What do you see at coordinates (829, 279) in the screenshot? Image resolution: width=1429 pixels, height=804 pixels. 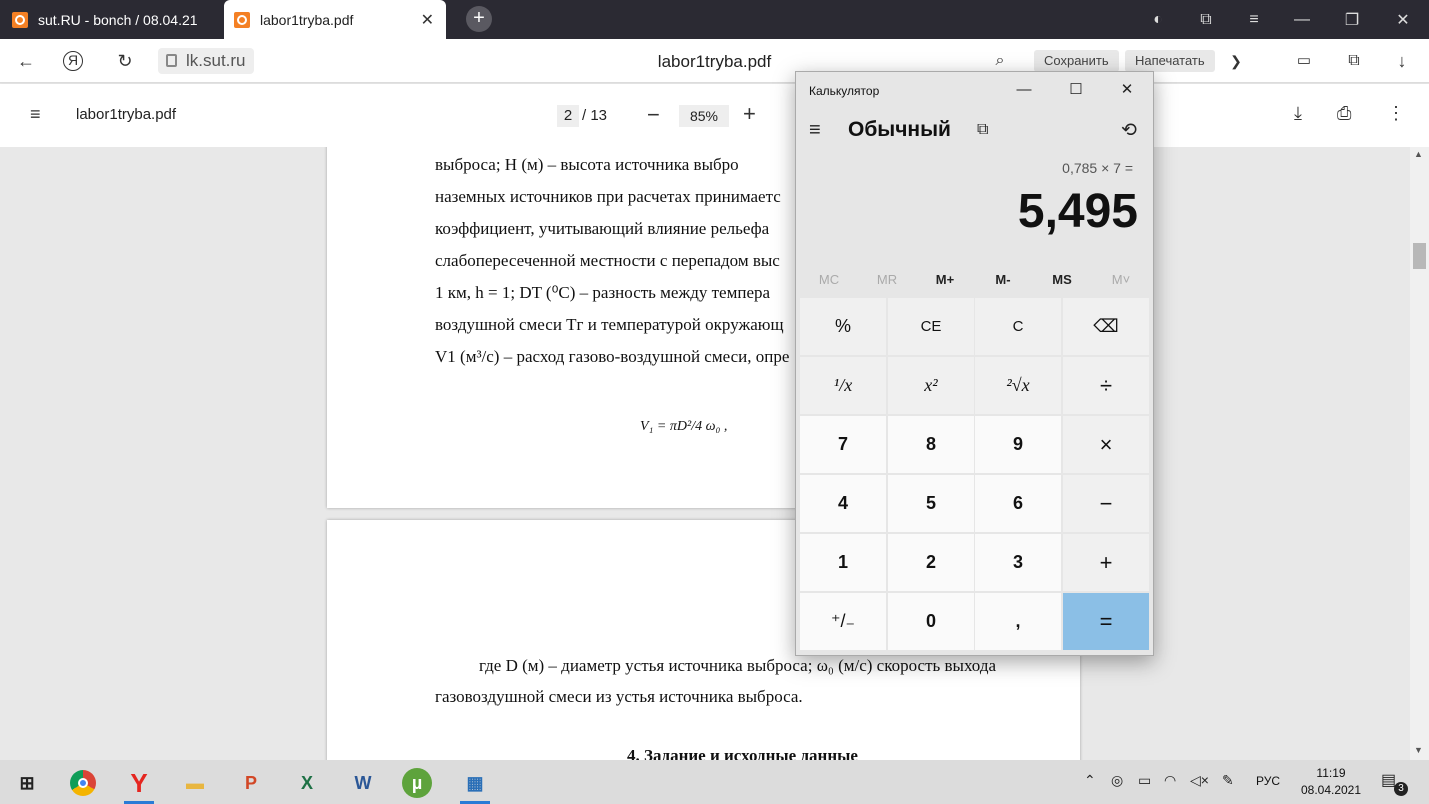 I see `memory-clear-button: MC` at bounding box center [829, 279].